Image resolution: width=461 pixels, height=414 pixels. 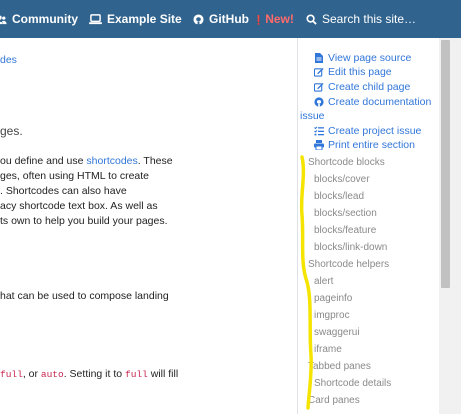 I want to click on nav-community-link: Community, so click(x=39, y=19).